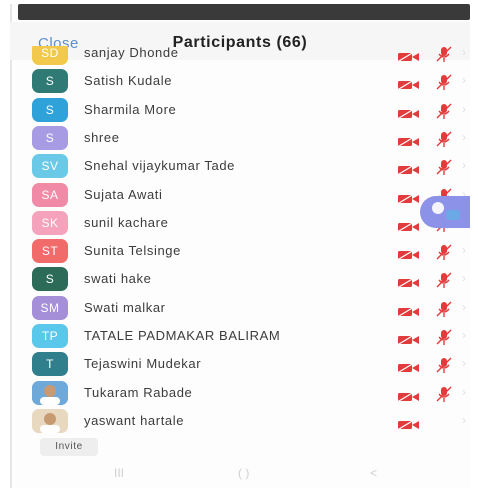 The width and height of the screenshot is (478, 492). I want to click on avatar: SV, so click(50, 166).